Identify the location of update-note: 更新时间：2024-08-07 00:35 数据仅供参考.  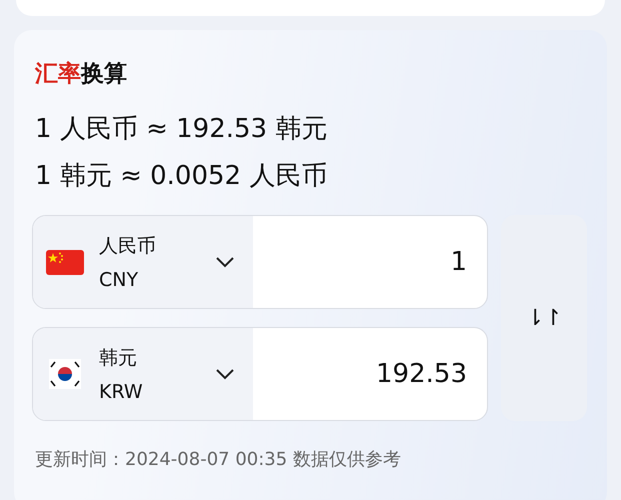
(218, 459).